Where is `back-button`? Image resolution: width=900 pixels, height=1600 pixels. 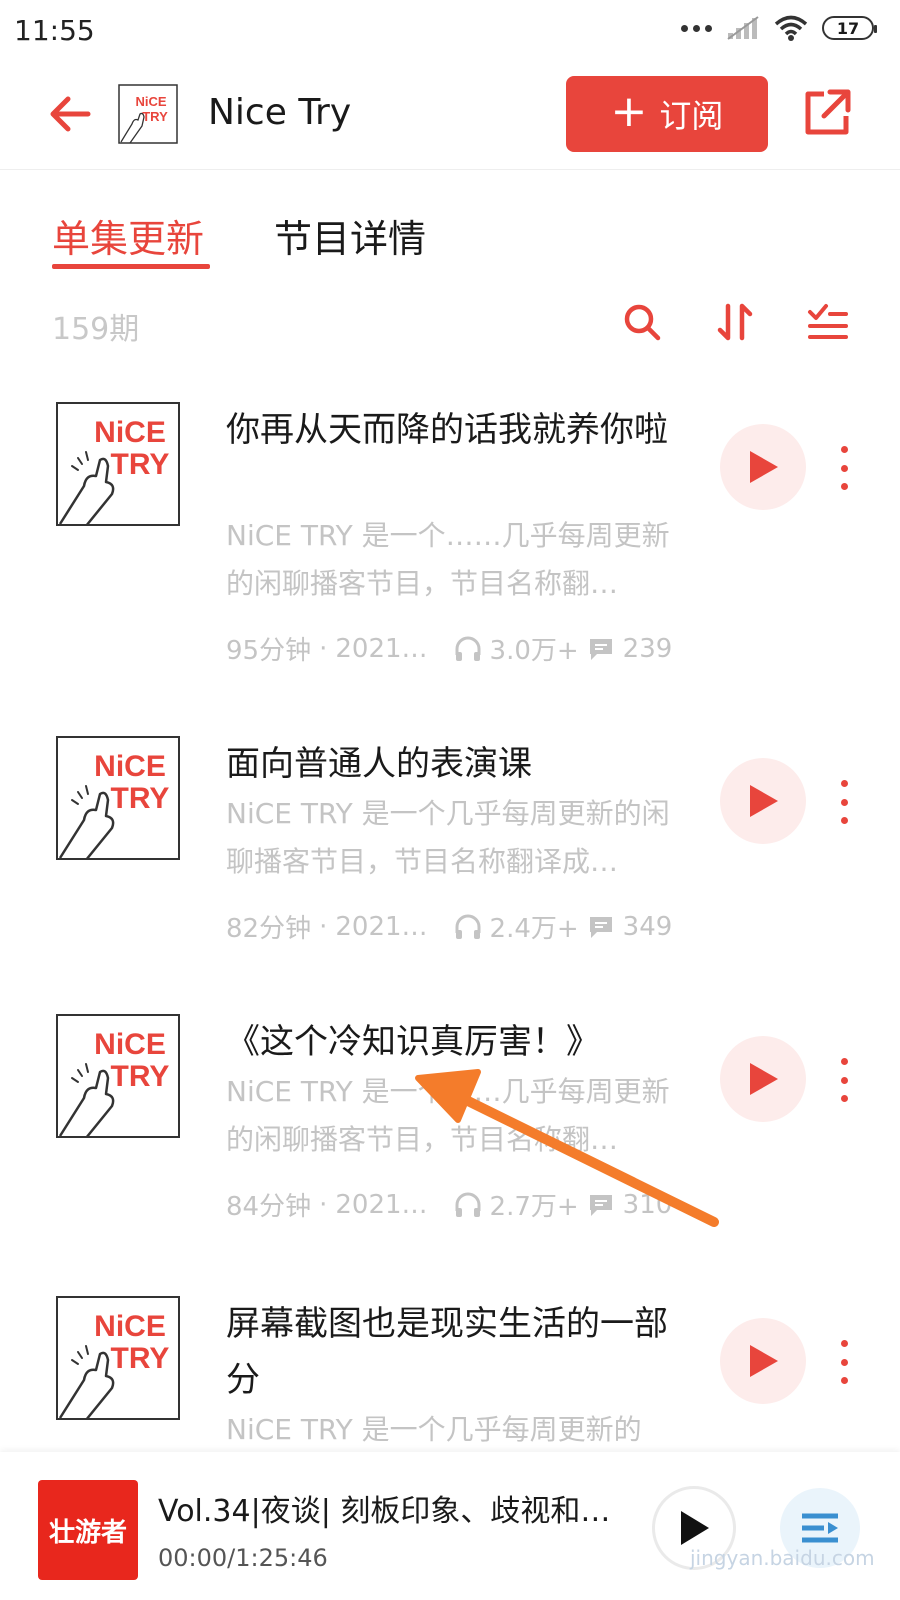
back-button is located at coordinates (70, 114).